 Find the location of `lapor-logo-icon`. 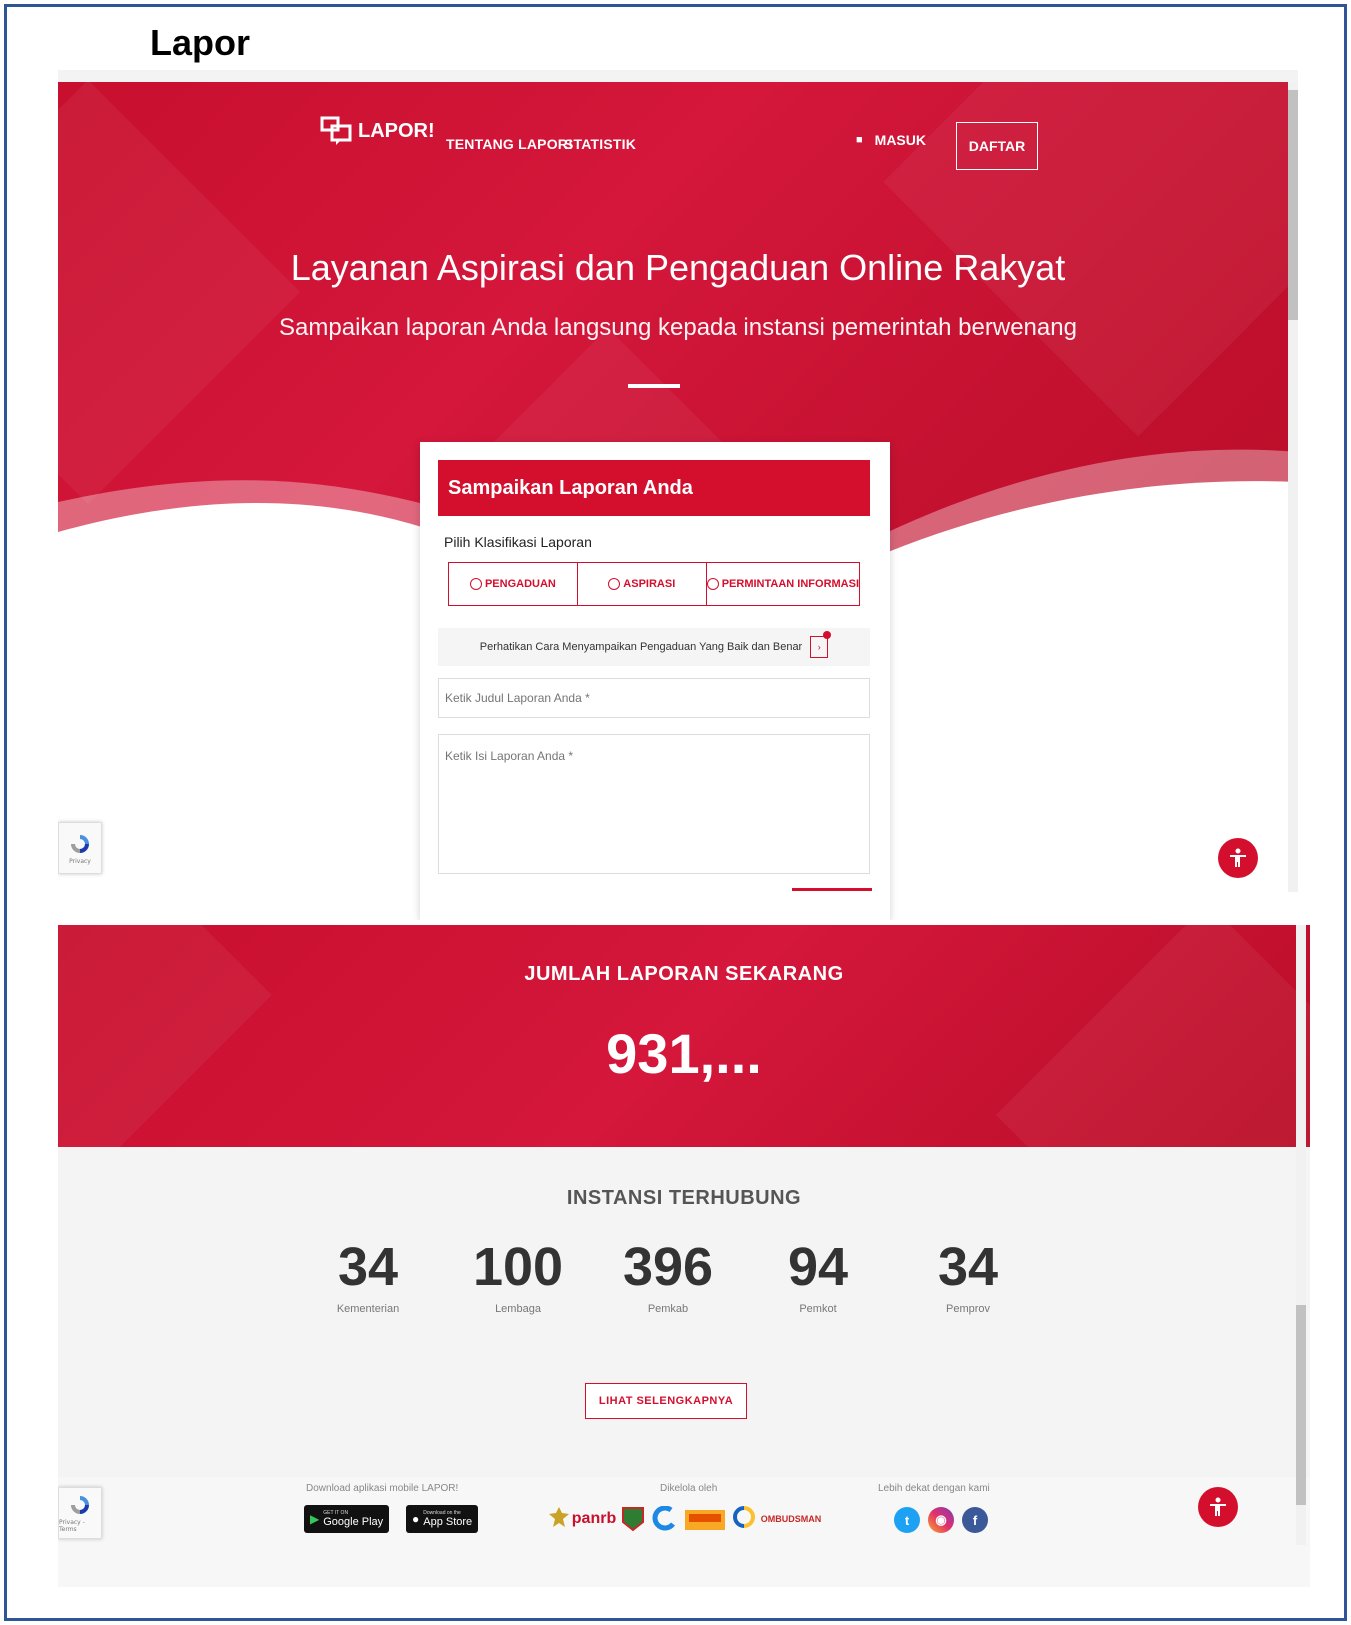

lapor-logo-icon is located at coordinates (336, 130).